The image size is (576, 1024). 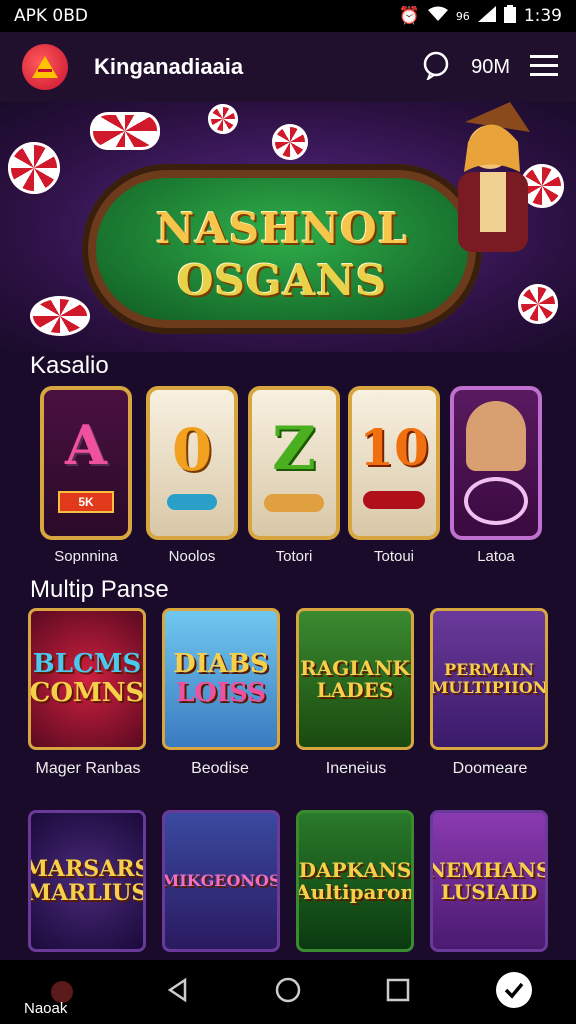 I want to click on clock-time: 1:39, so click(x=542, y=16).